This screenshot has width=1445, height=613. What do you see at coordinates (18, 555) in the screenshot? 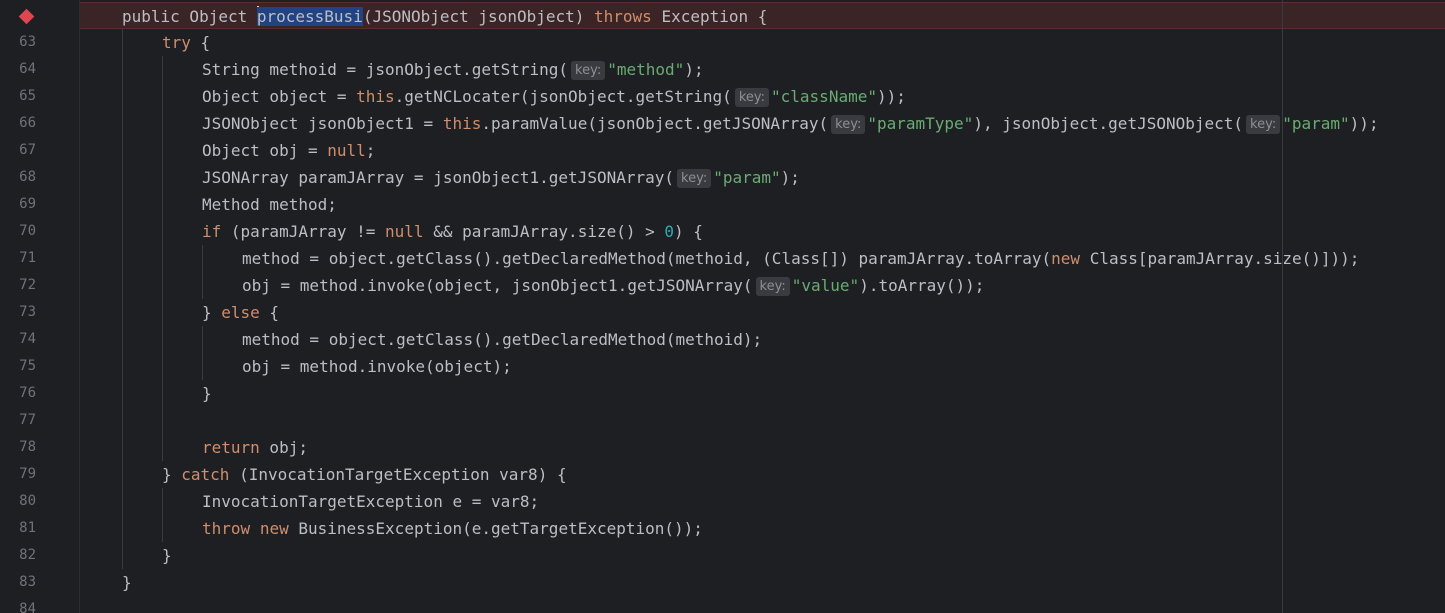
I see `line-number: 82` at bounding box center [18, 555].